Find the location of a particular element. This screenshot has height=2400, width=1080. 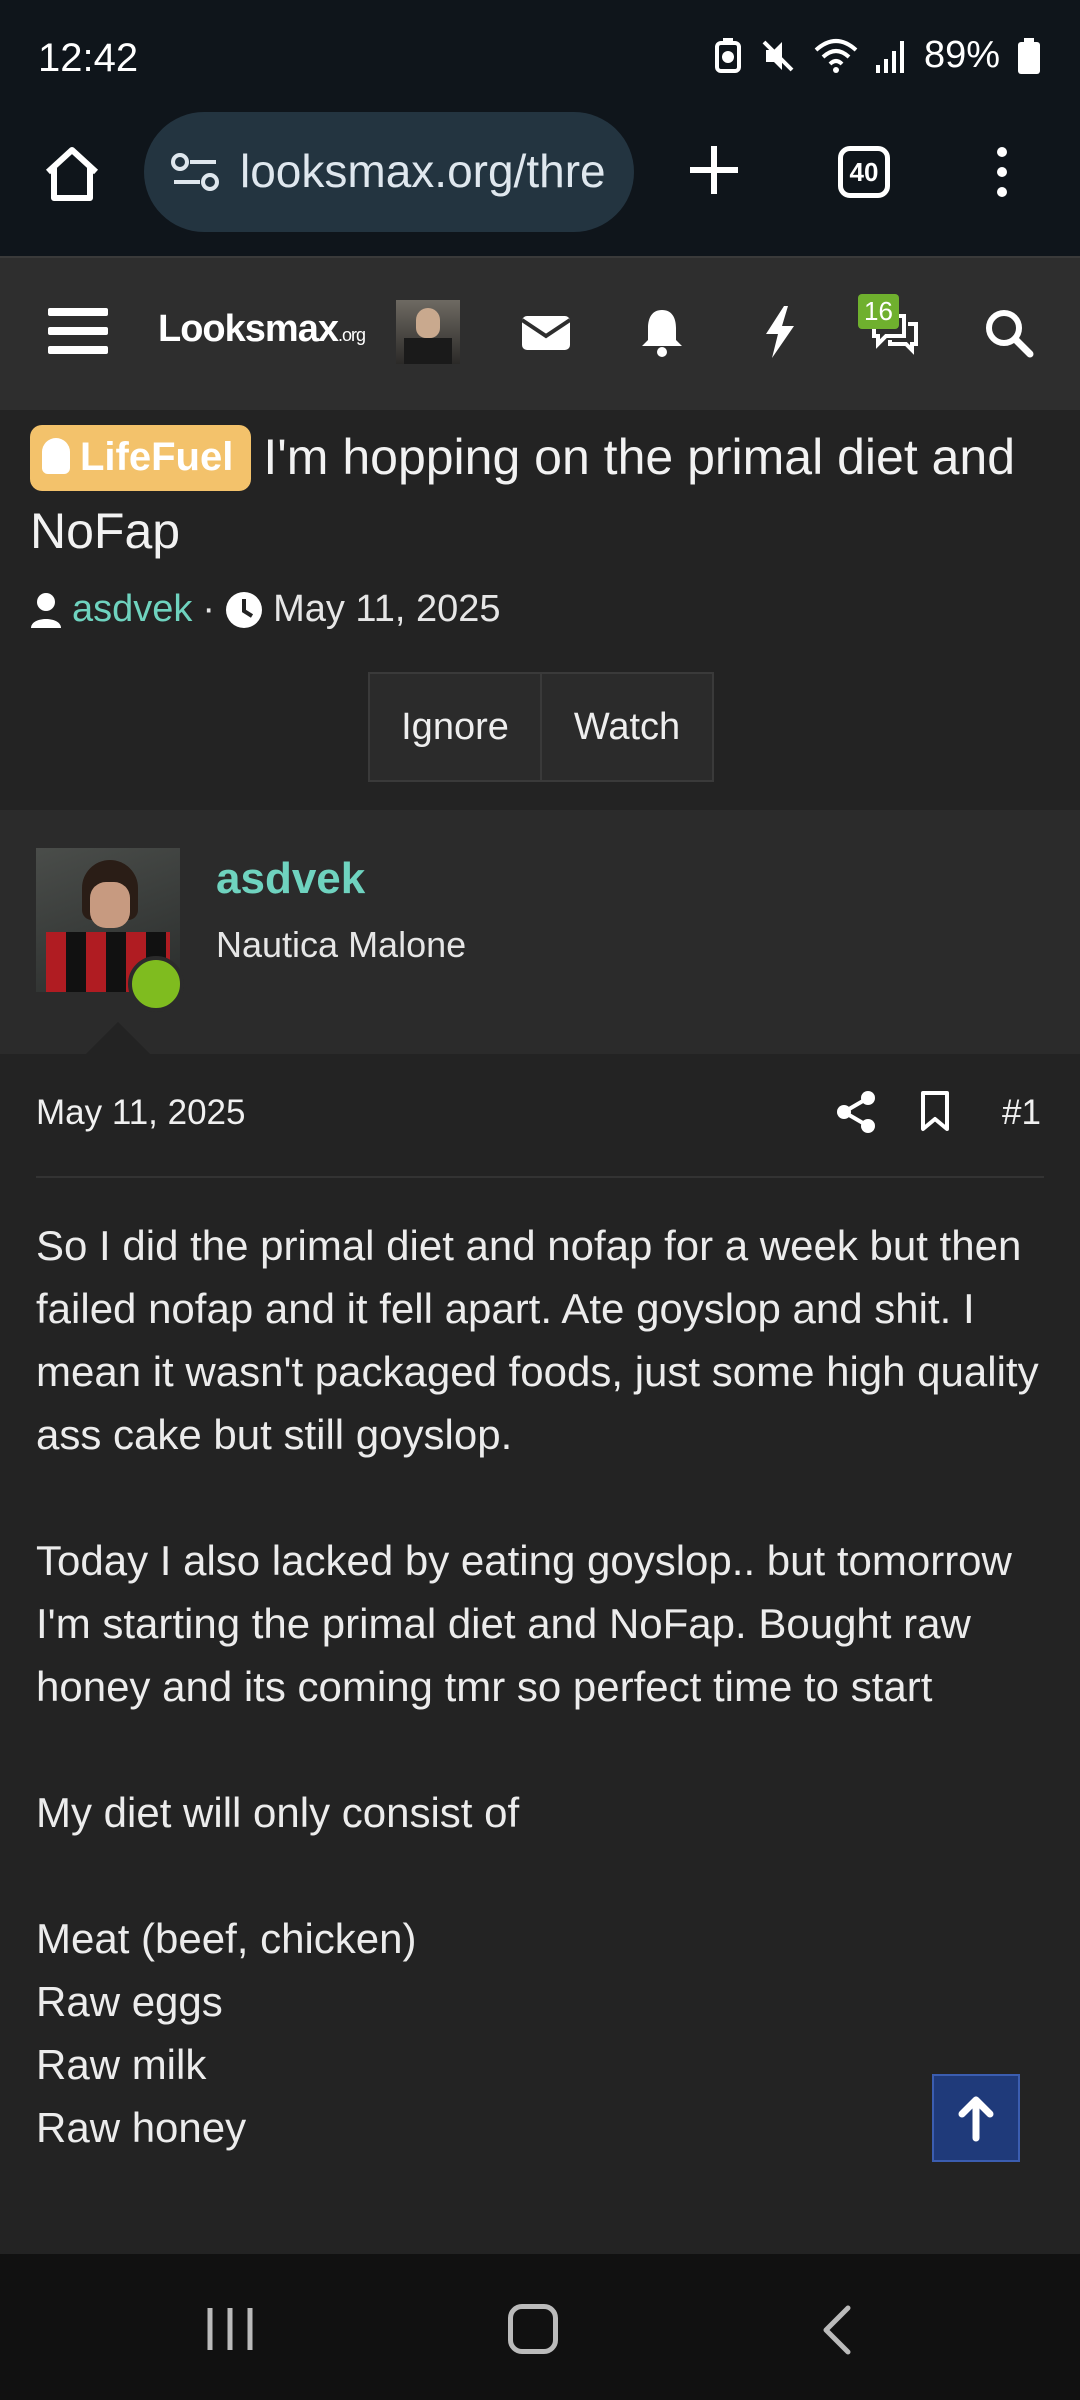

whats-new-bolt-icon is located at coordinates (780, 332).